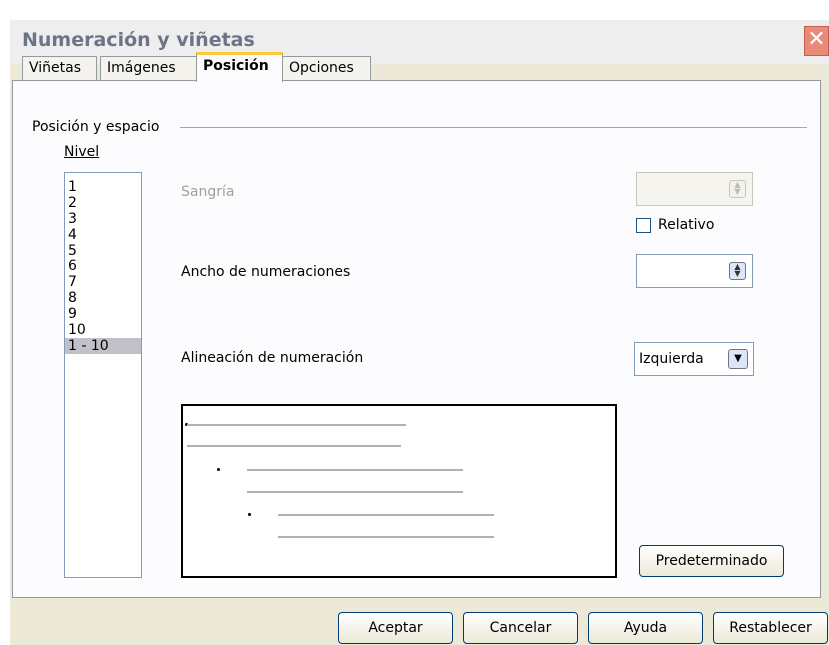  Describe the element at coordinates (103, 375) in the screenshot. I see `level-listbox: 1 2 3 4 5 6 7 8 9 10 1 - 10` at that location.